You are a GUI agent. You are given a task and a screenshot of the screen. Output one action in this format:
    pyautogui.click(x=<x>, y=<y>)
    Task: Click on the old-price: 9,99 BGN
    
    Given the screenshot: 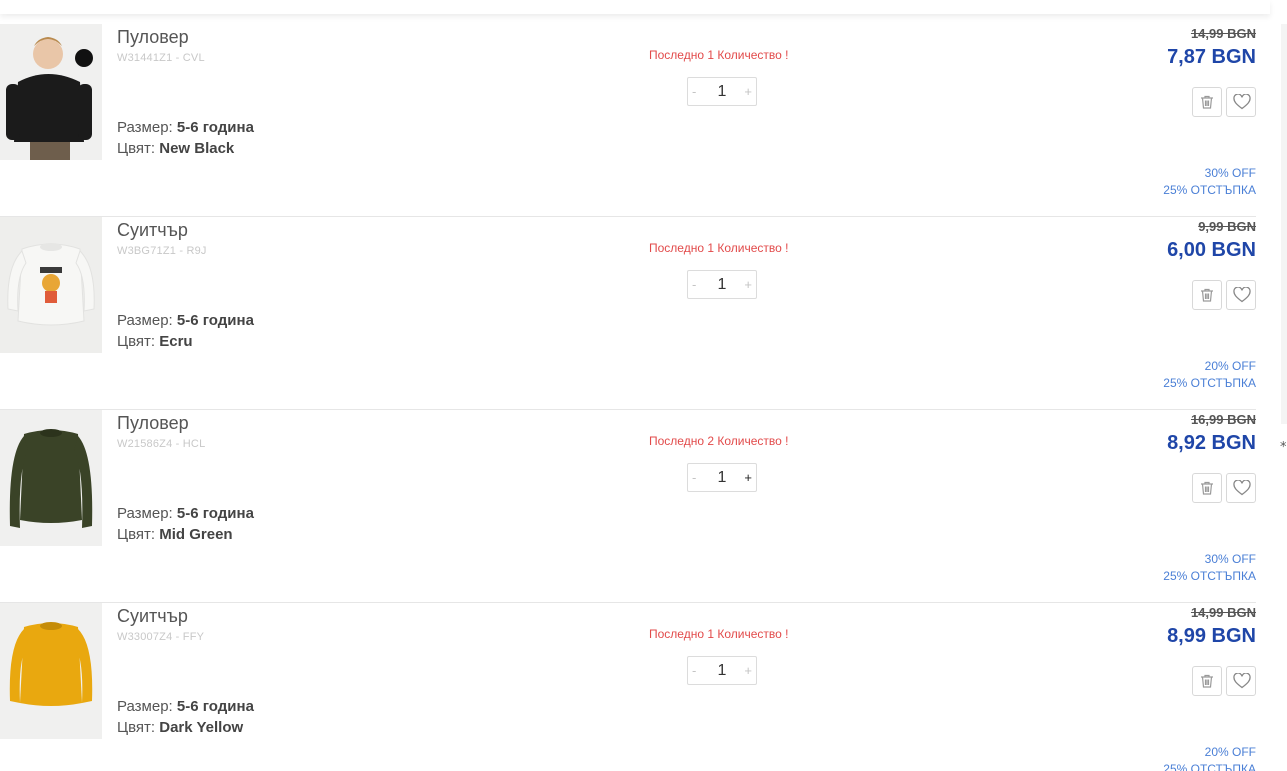 What is the action you would take?
    pyautogui.click(x=1227, y=226)
    